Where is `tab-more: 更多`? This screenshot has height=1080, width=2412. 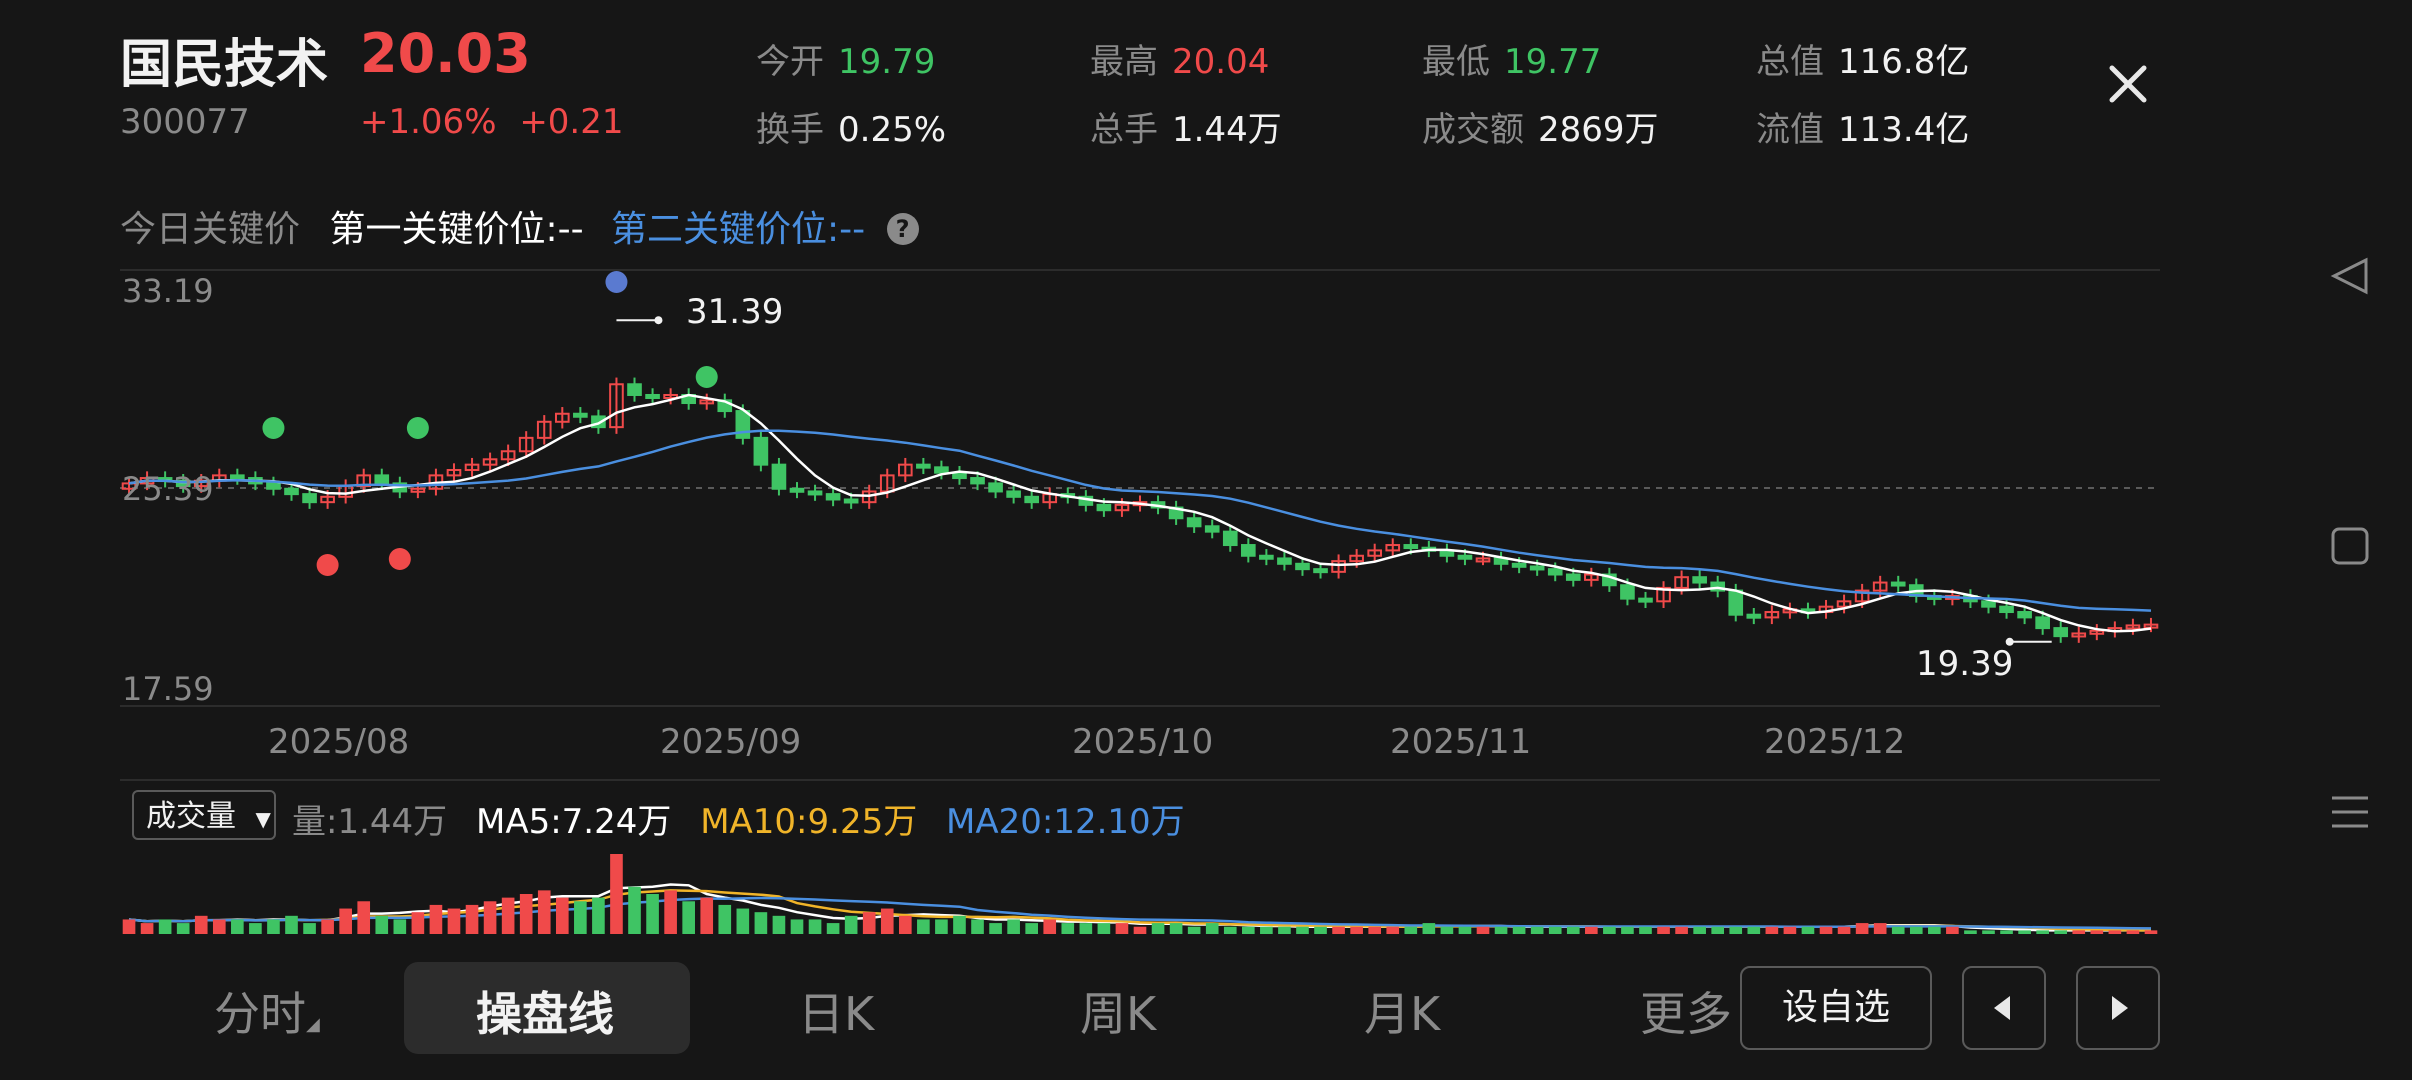
tab-more: 更多 is located at coordinates (1690, 1011).